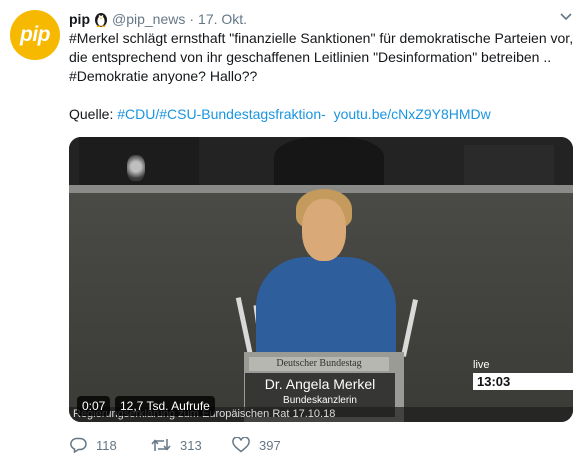 Image resolution: width=583 pixels, height=459 pixels. I want to click on reply-count: 118, so click(106, 445).